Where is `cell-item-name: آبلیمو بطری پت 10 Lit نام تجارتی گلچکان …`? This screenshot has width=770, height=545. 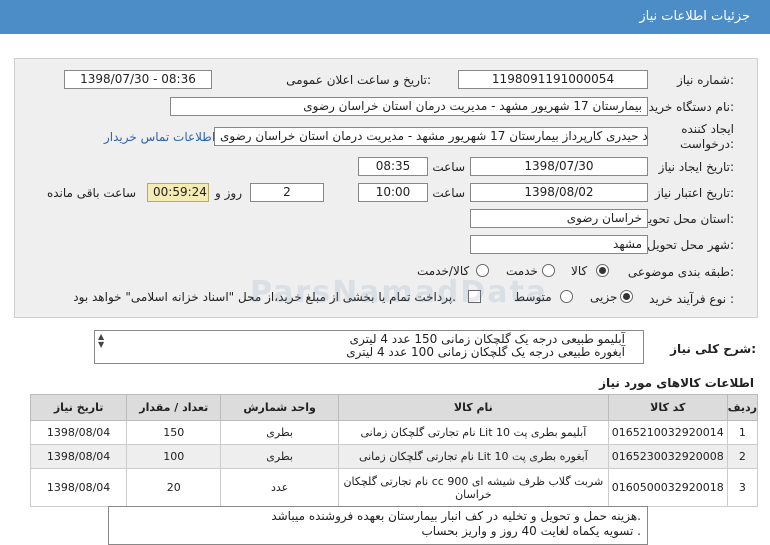
cell-item-name: آبلیمو بطری پت 10 Lit نام تجارتی گلچکان … is located at coordinates (473, 432).